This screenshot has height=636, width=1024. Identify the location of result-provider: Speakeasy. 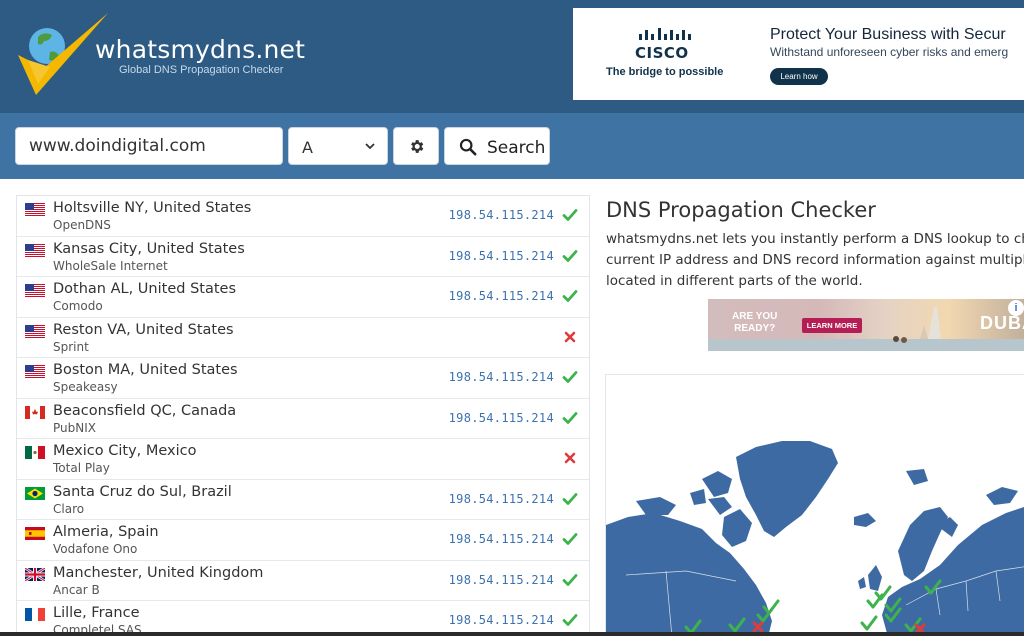
(85, 387).